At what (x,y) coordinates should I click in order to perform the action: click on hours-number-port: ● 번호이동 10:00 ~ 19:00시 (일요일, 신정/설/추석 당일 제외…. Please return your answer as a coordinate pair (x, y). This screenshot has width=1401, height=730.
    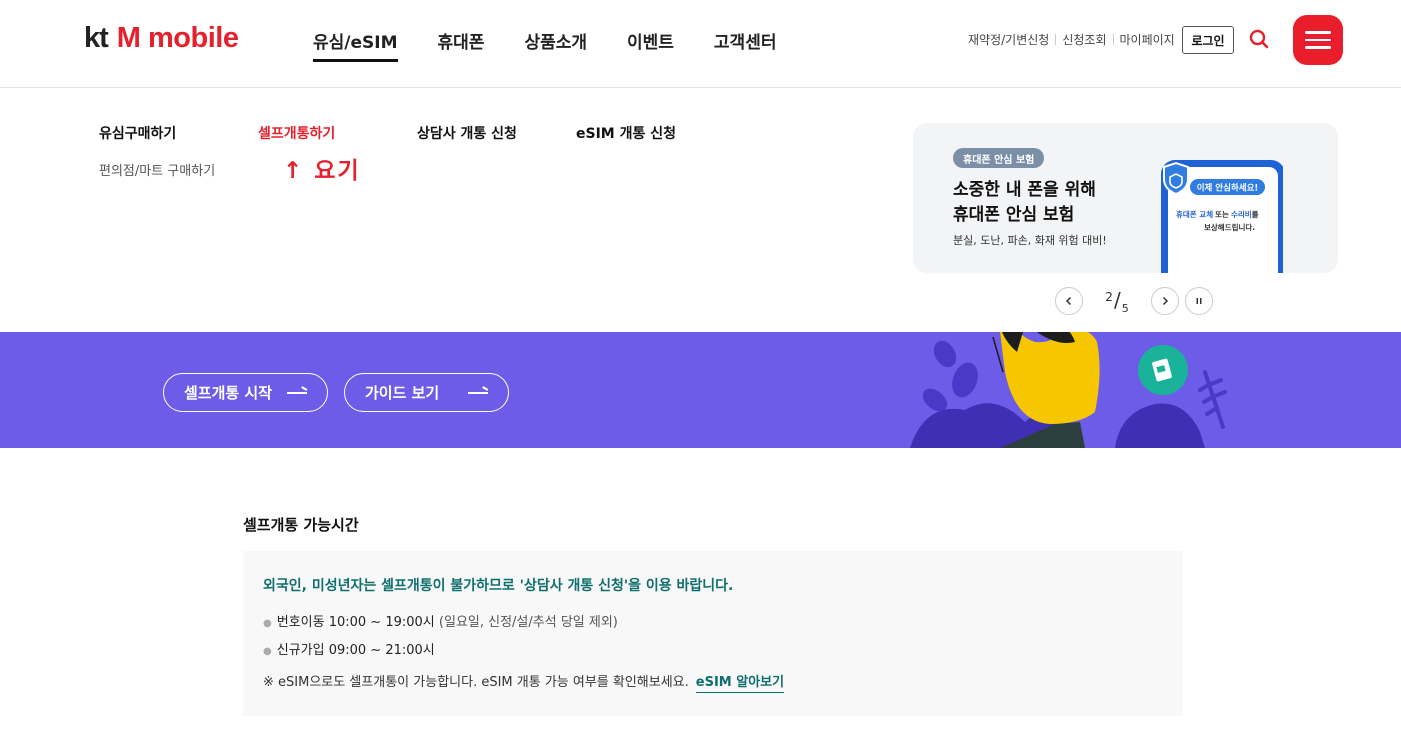
    Looking at the image, I should click on (440, 620).